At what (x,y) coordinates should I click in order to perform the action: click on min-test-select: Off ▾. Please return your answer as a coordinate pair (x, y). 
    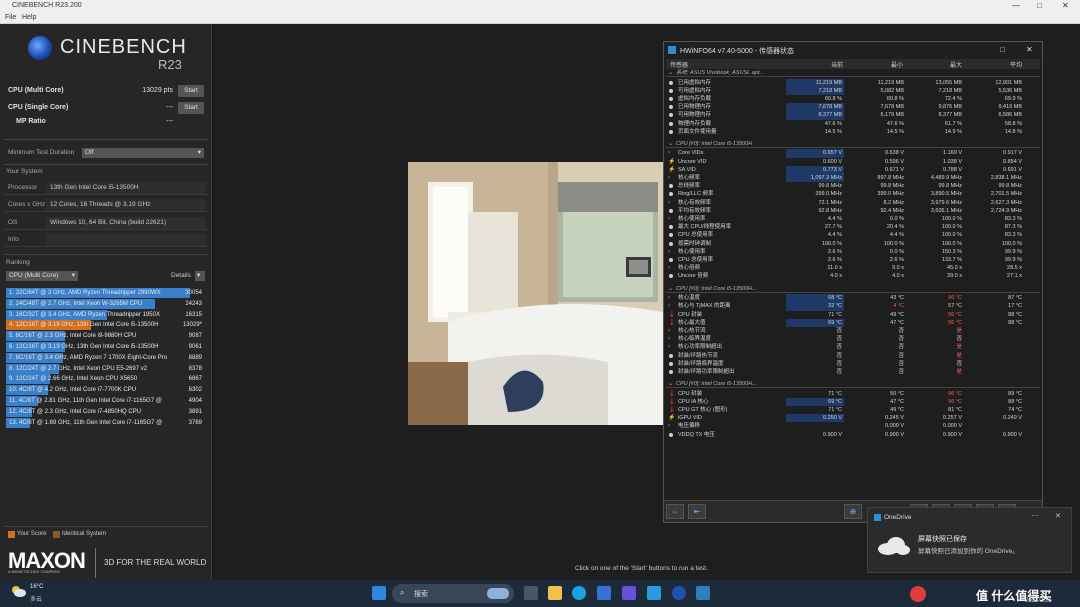
    Looking at the image, I should click on (143, 153).